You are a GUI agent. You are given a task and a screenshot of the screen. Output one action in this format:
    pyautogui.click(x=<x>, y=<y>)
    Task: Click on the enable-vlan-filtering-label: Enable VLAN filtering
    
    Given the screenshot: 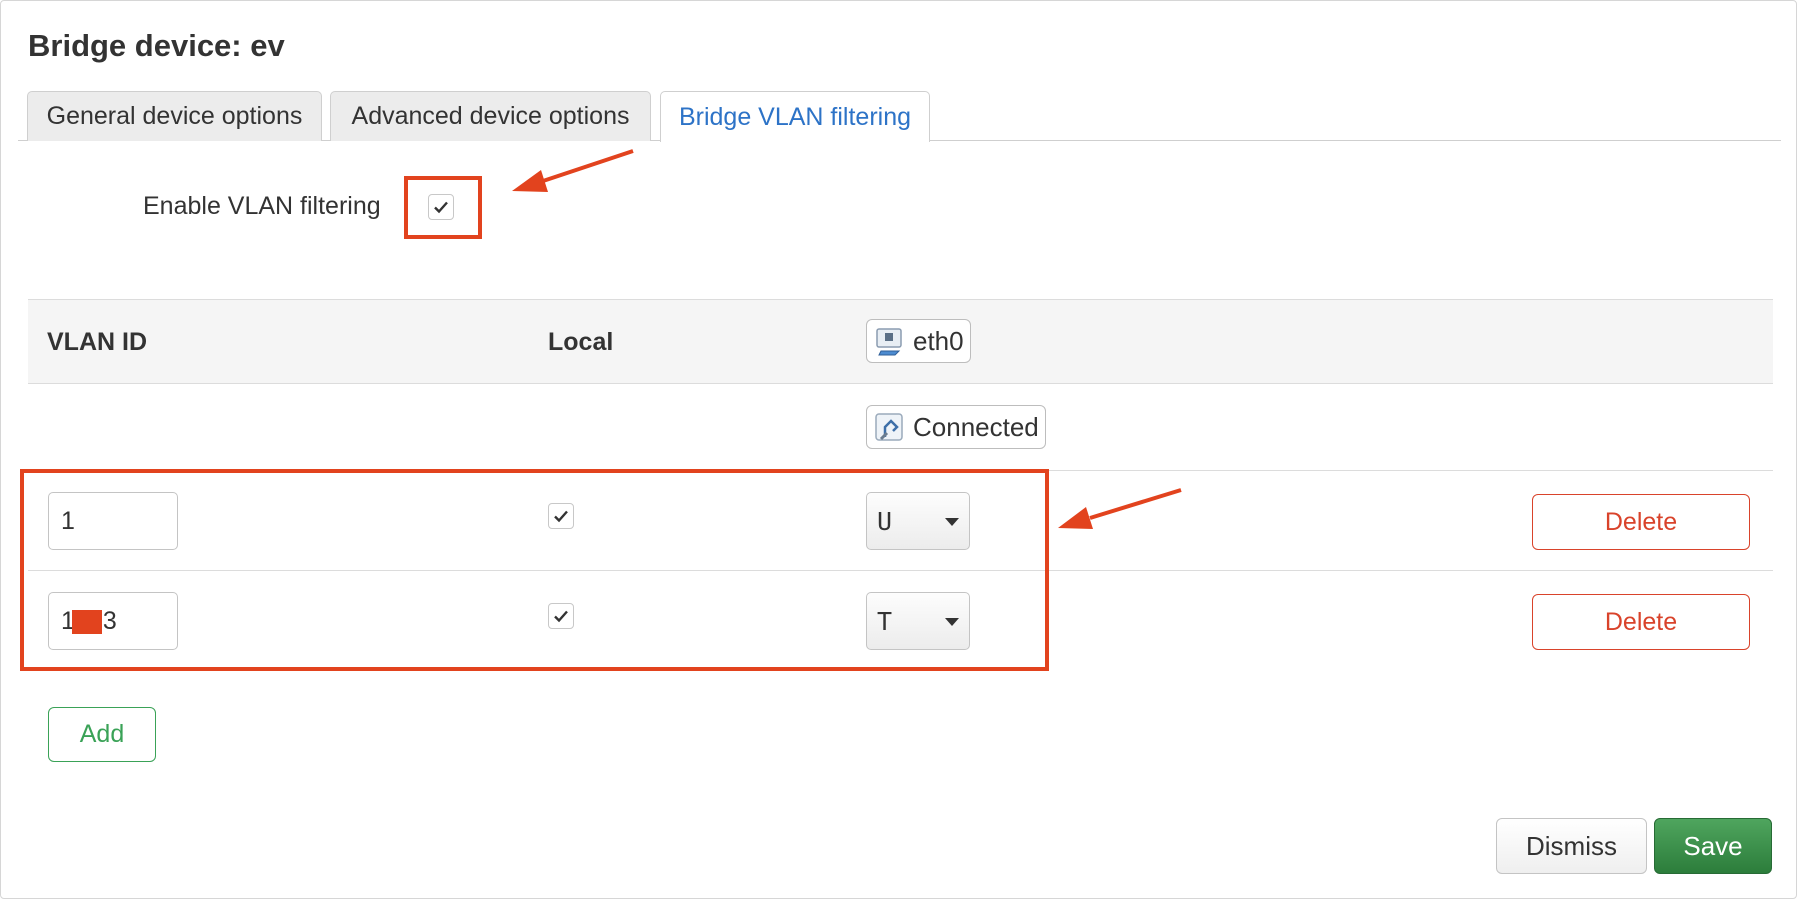 What is the action you would take?
    pyautogui.click(x=262, y=206)
    